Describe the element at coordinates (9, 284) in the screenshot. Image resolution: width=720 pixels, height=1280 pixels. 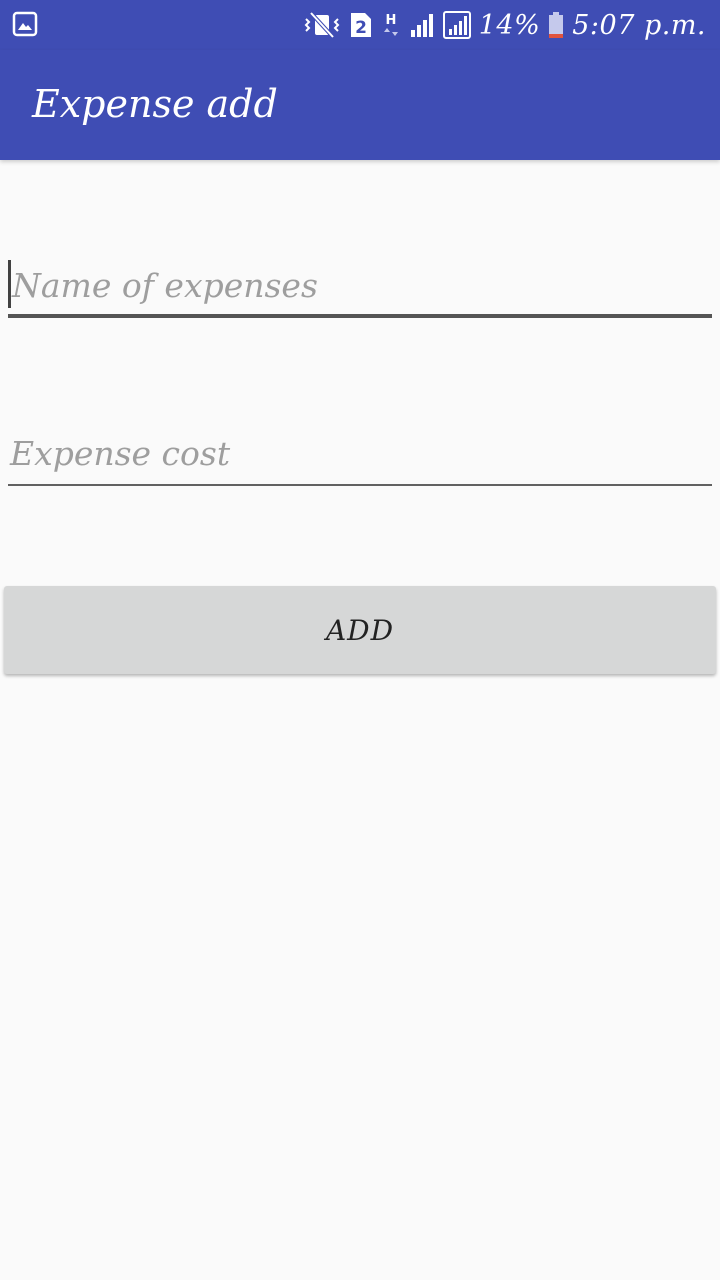
I see `text-cursor` at that location.